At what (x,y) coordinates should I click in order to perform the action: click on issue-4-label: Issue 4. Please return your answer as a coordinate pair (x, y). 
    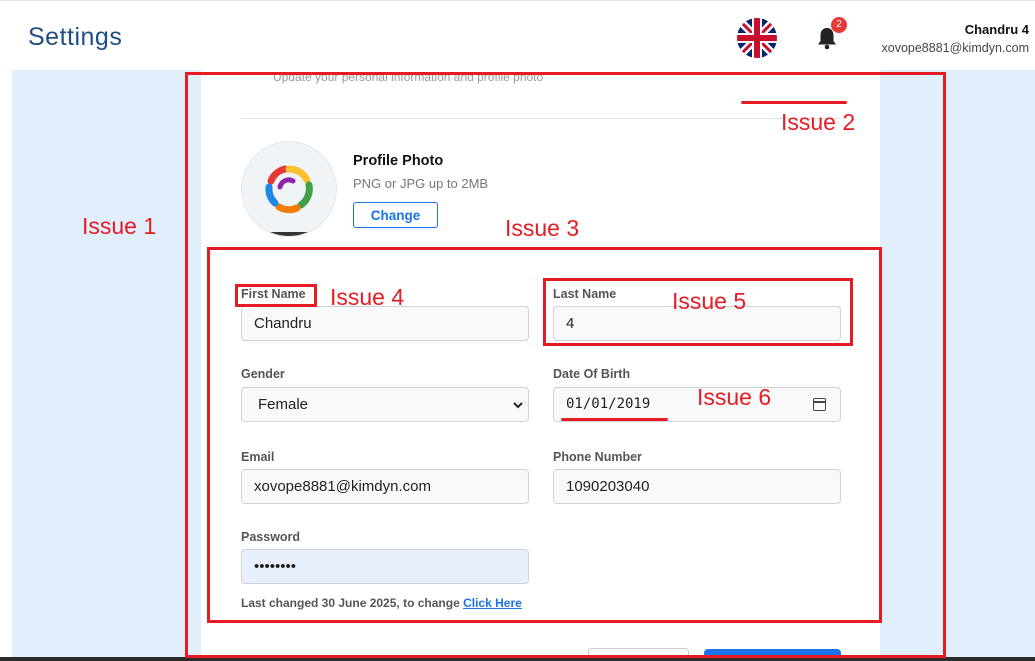
    Looking at the image, I should click on (367, 297).